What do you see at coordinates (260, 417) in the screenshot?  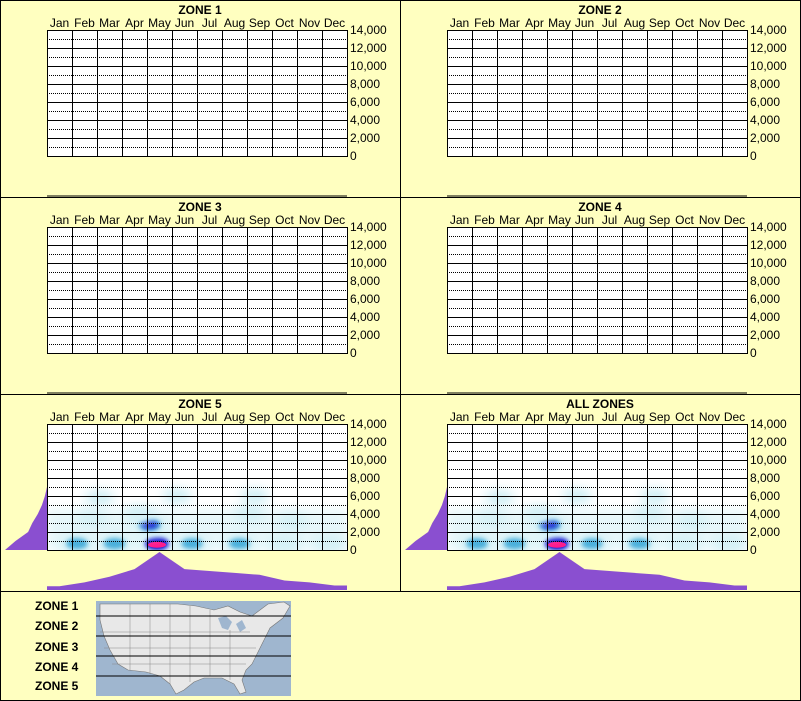 I see `zone-5-month-label-sep: Sep` at bounding box center [260, 417].